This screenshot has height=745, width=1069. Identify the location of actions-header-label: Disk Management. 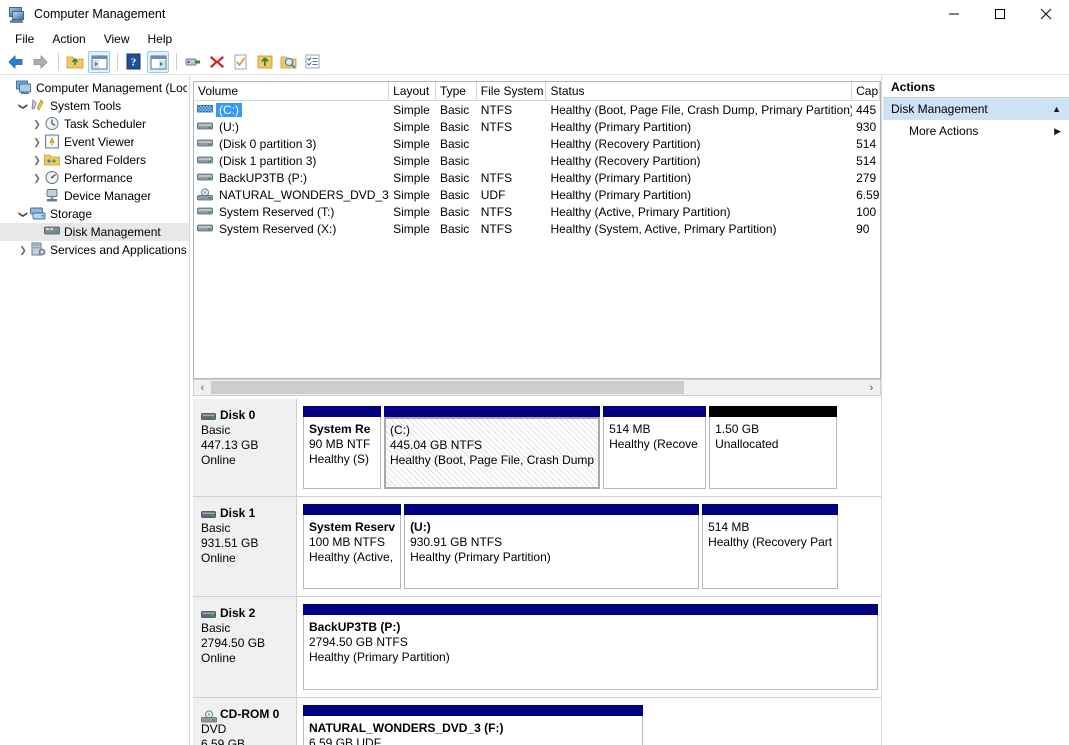
(939, 109).